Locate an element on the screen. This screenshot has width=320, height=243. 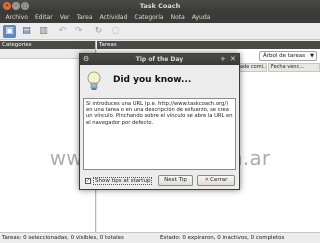
toolbar: ▣ ▤ ▥ ↶ ↷ ↻ ◌ is located at coordinates (160, 31).